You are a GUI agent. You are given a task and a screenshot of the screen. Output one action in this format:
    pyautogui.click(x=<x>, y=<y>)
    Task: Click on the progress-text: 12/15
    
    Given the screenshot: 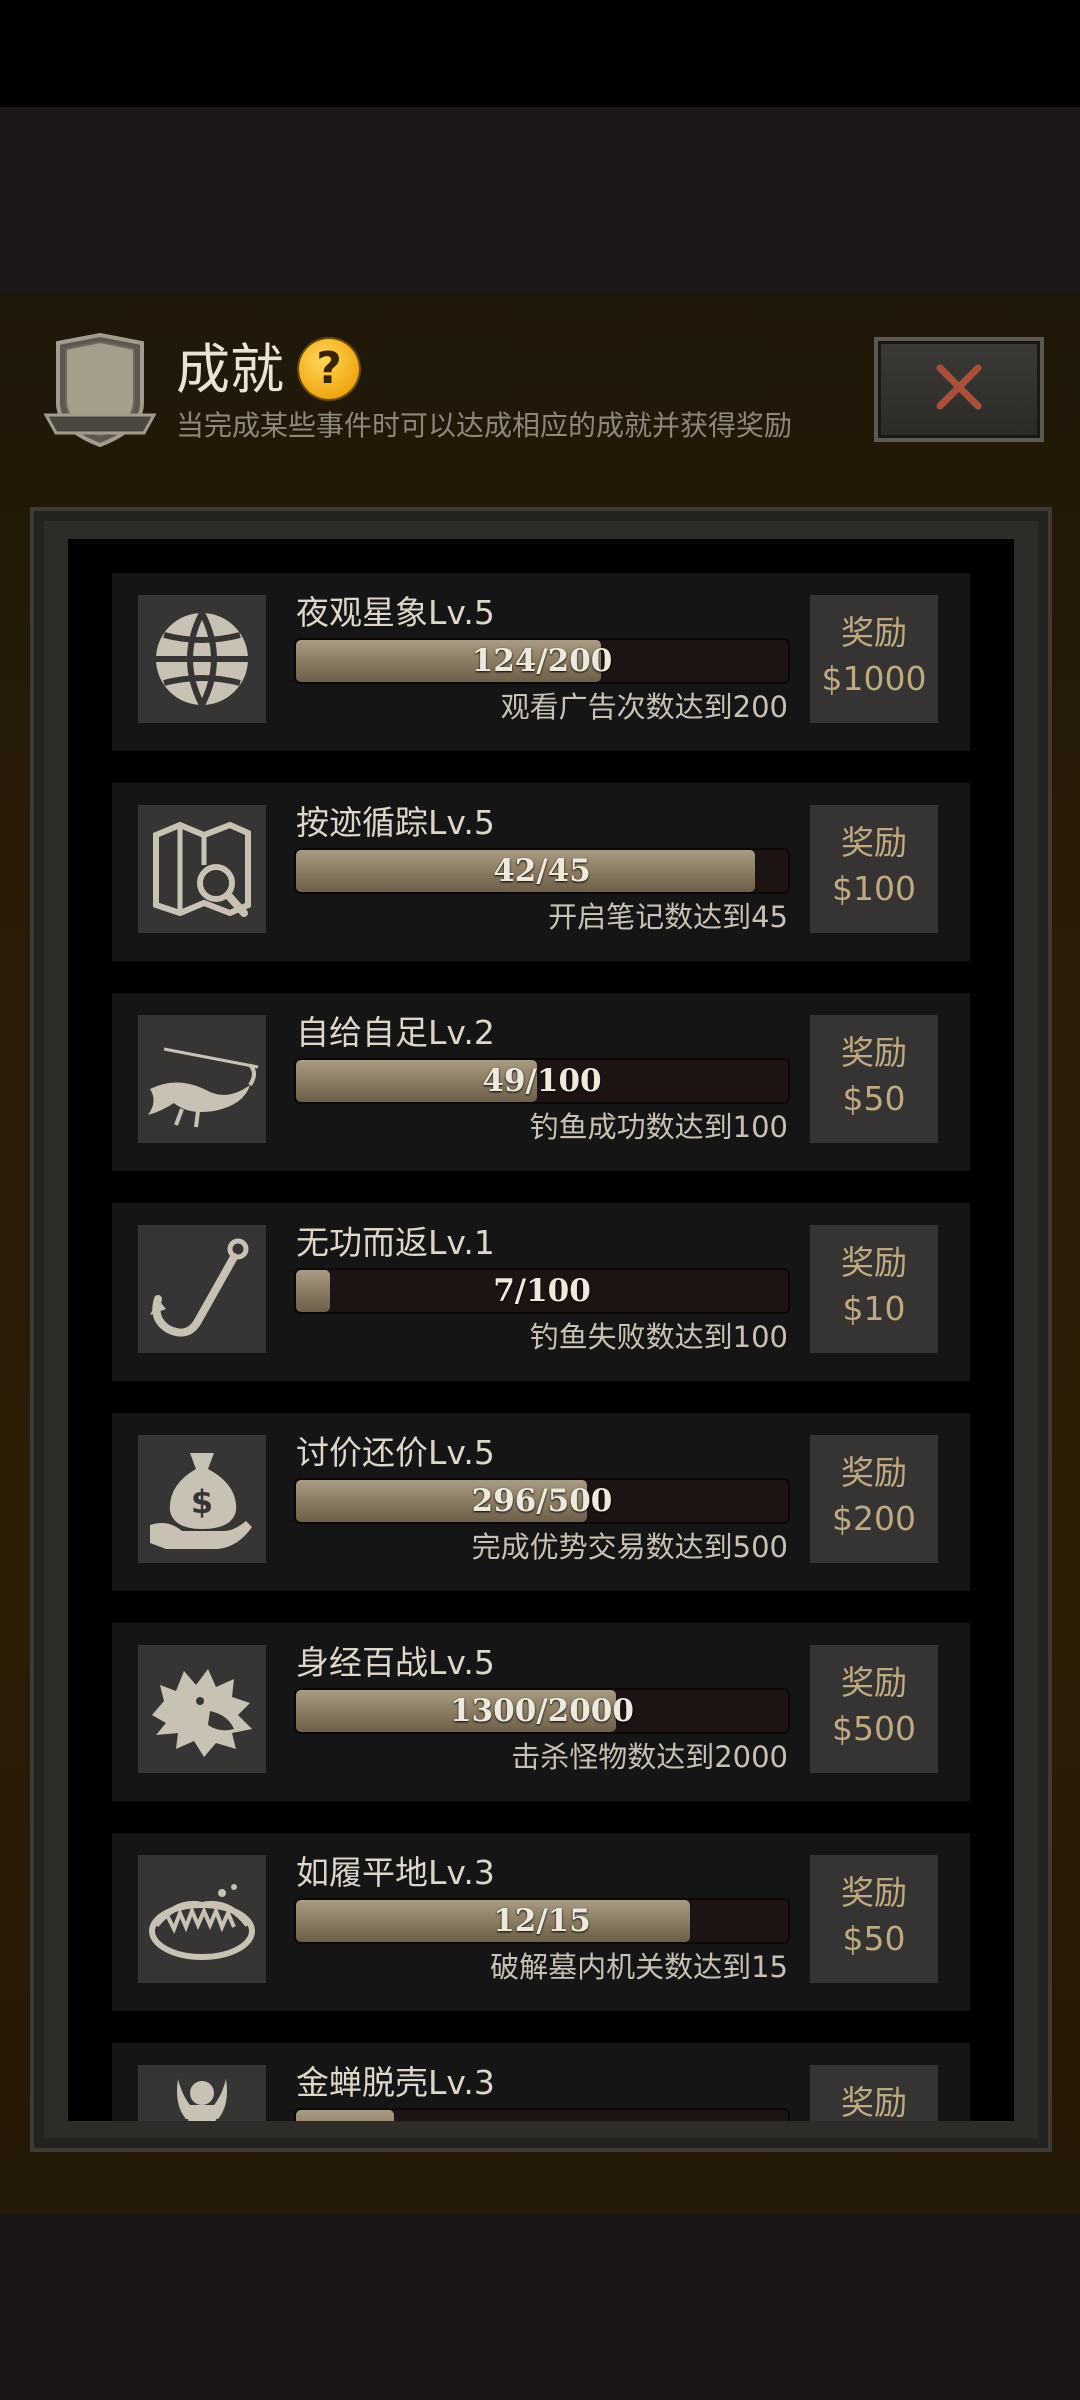 What is the action you would take?
    pyautogui.click(x=542, y=1921)
    